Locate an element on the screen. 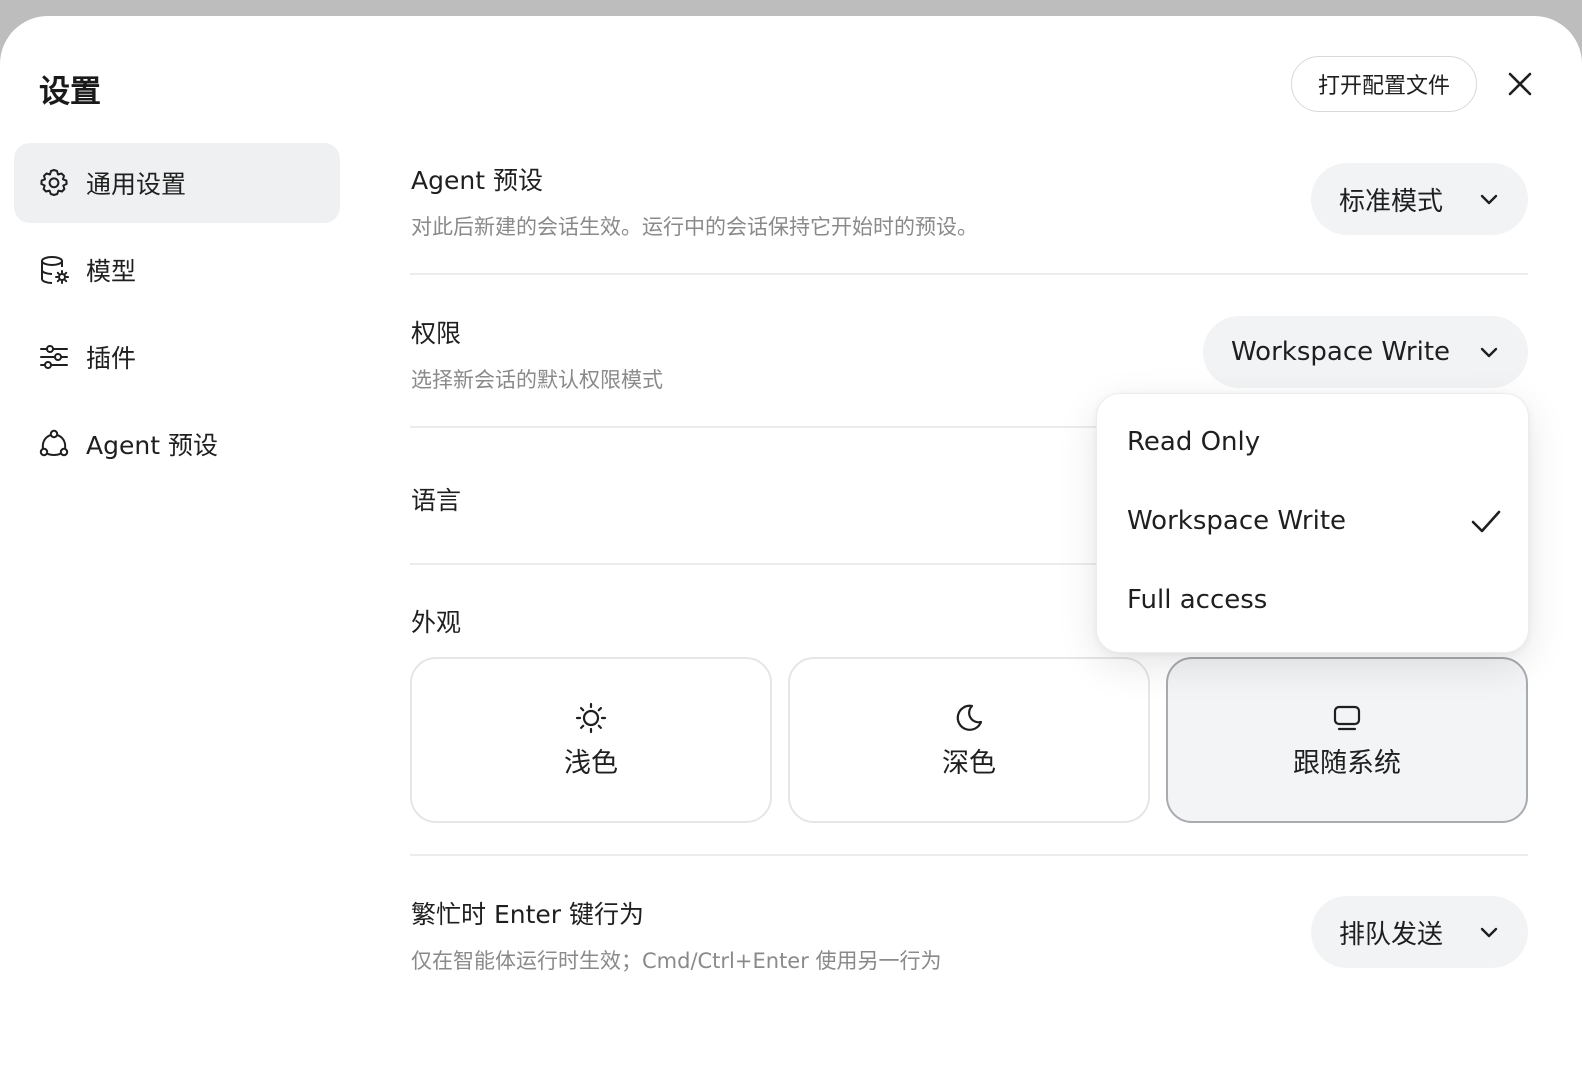  theme-option-label: 浅色 is located at coordinates (591, 763).